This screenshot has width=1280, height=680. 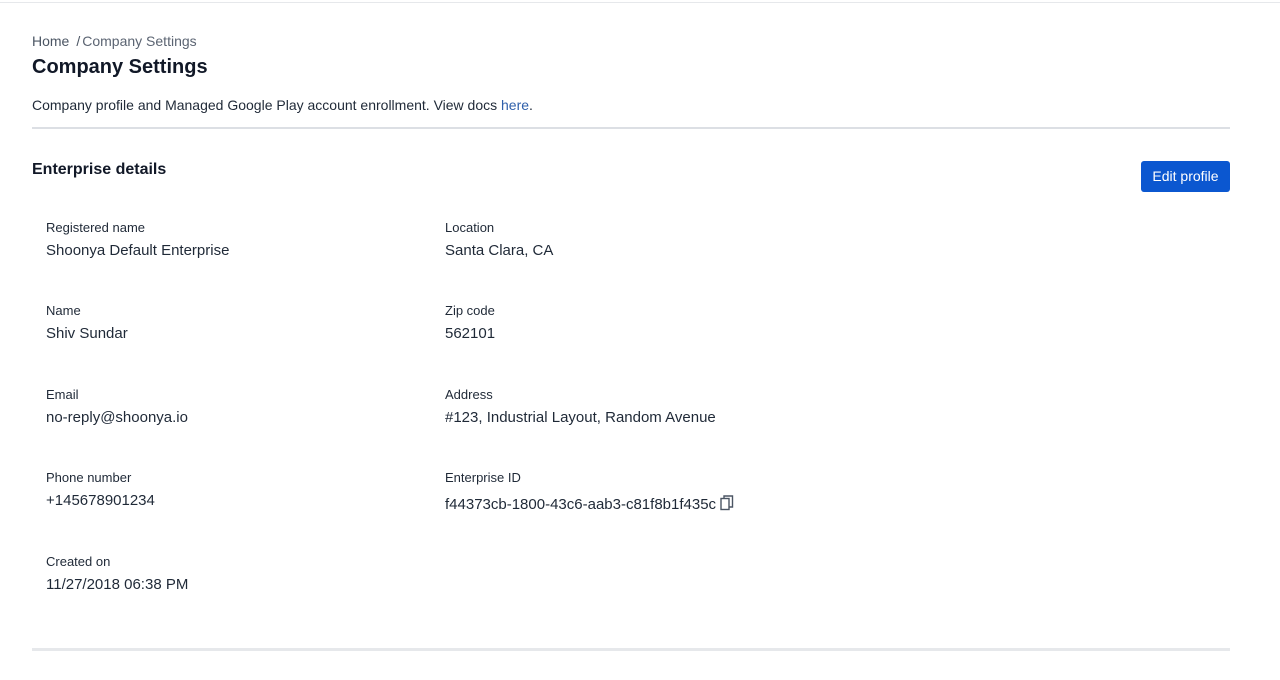 I want to click on description-suffix: ., so click(x=531, y=105).